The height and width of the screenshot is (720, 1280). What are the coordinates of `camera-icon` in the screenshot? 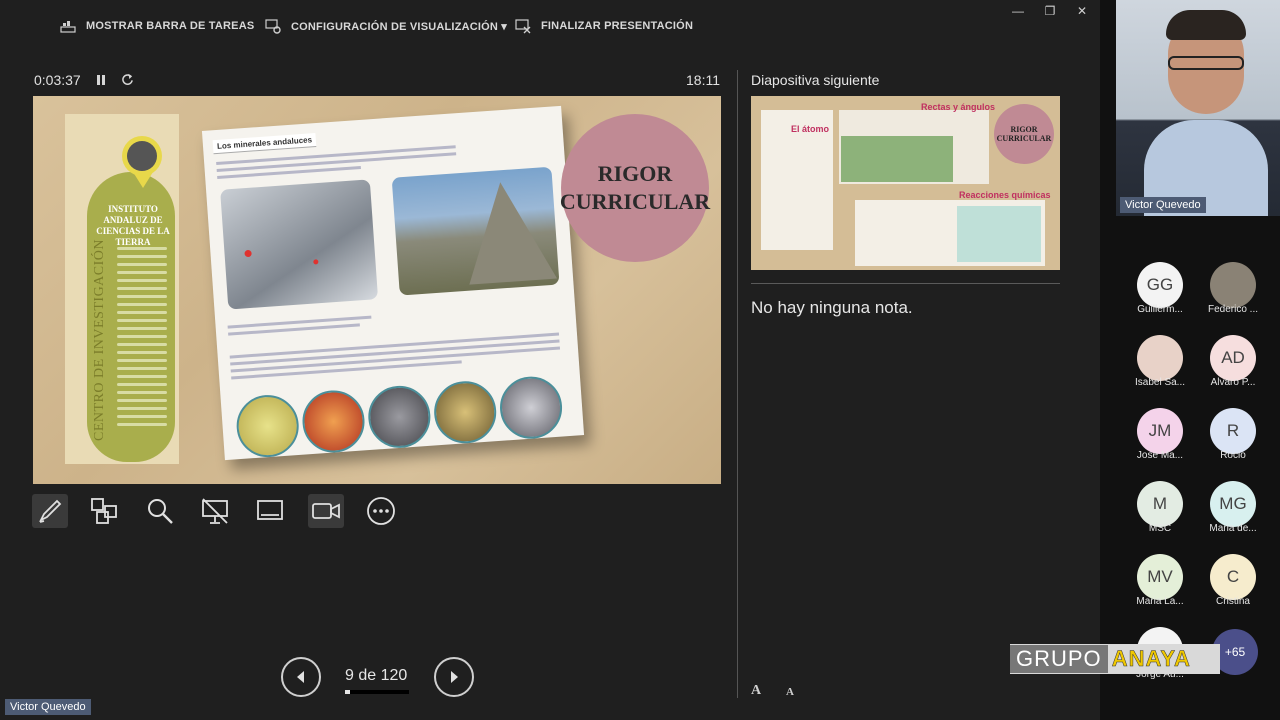 It's located at (326, 511).